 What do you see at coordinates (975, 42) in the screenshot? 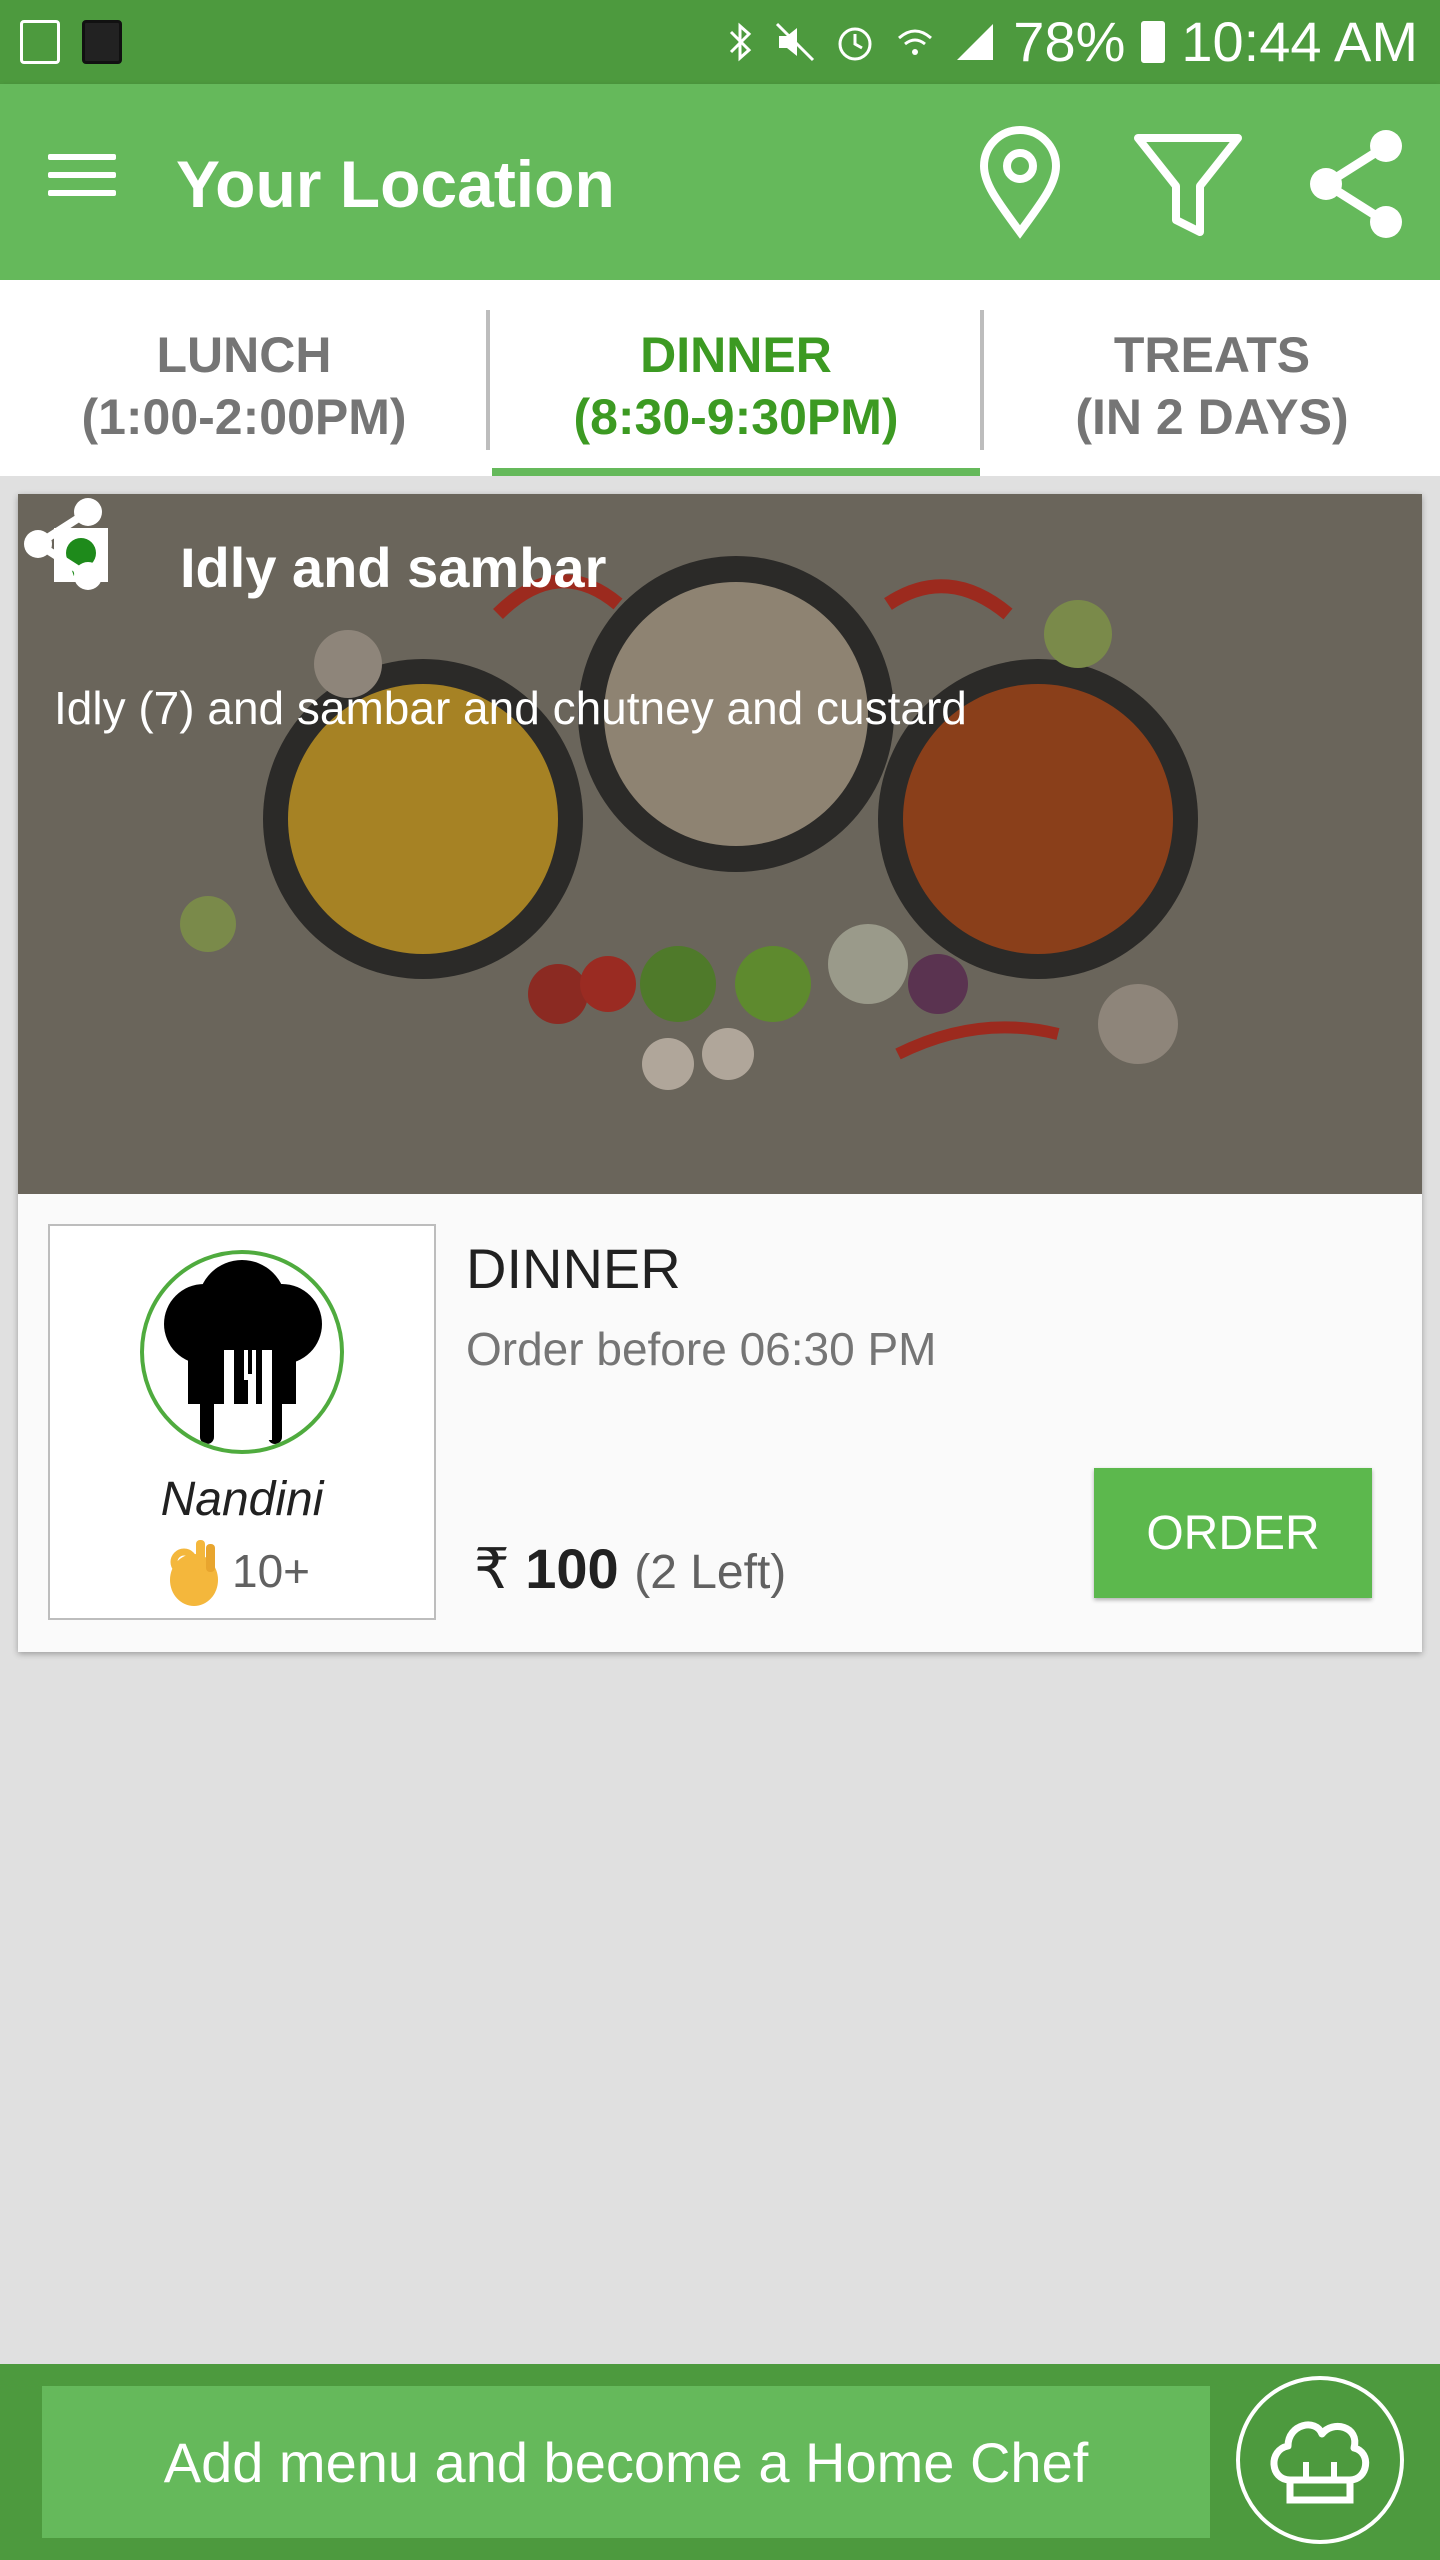
I see `signal-icon` at bounding box center [975, 42].